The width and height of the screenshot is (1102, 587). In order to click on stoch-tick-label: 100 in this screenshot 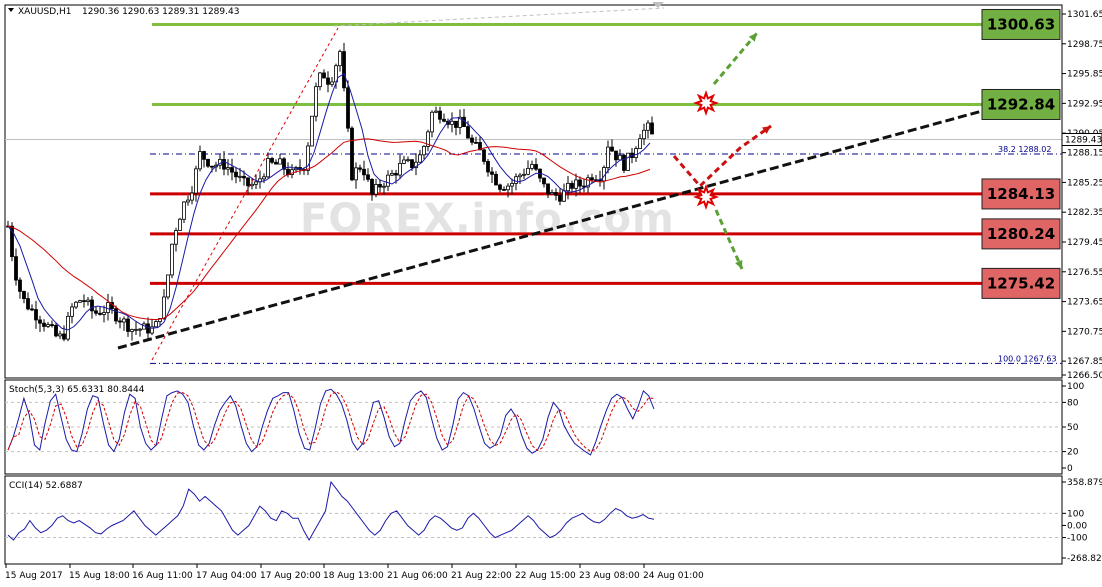, I will do `click(1075, 387)`.